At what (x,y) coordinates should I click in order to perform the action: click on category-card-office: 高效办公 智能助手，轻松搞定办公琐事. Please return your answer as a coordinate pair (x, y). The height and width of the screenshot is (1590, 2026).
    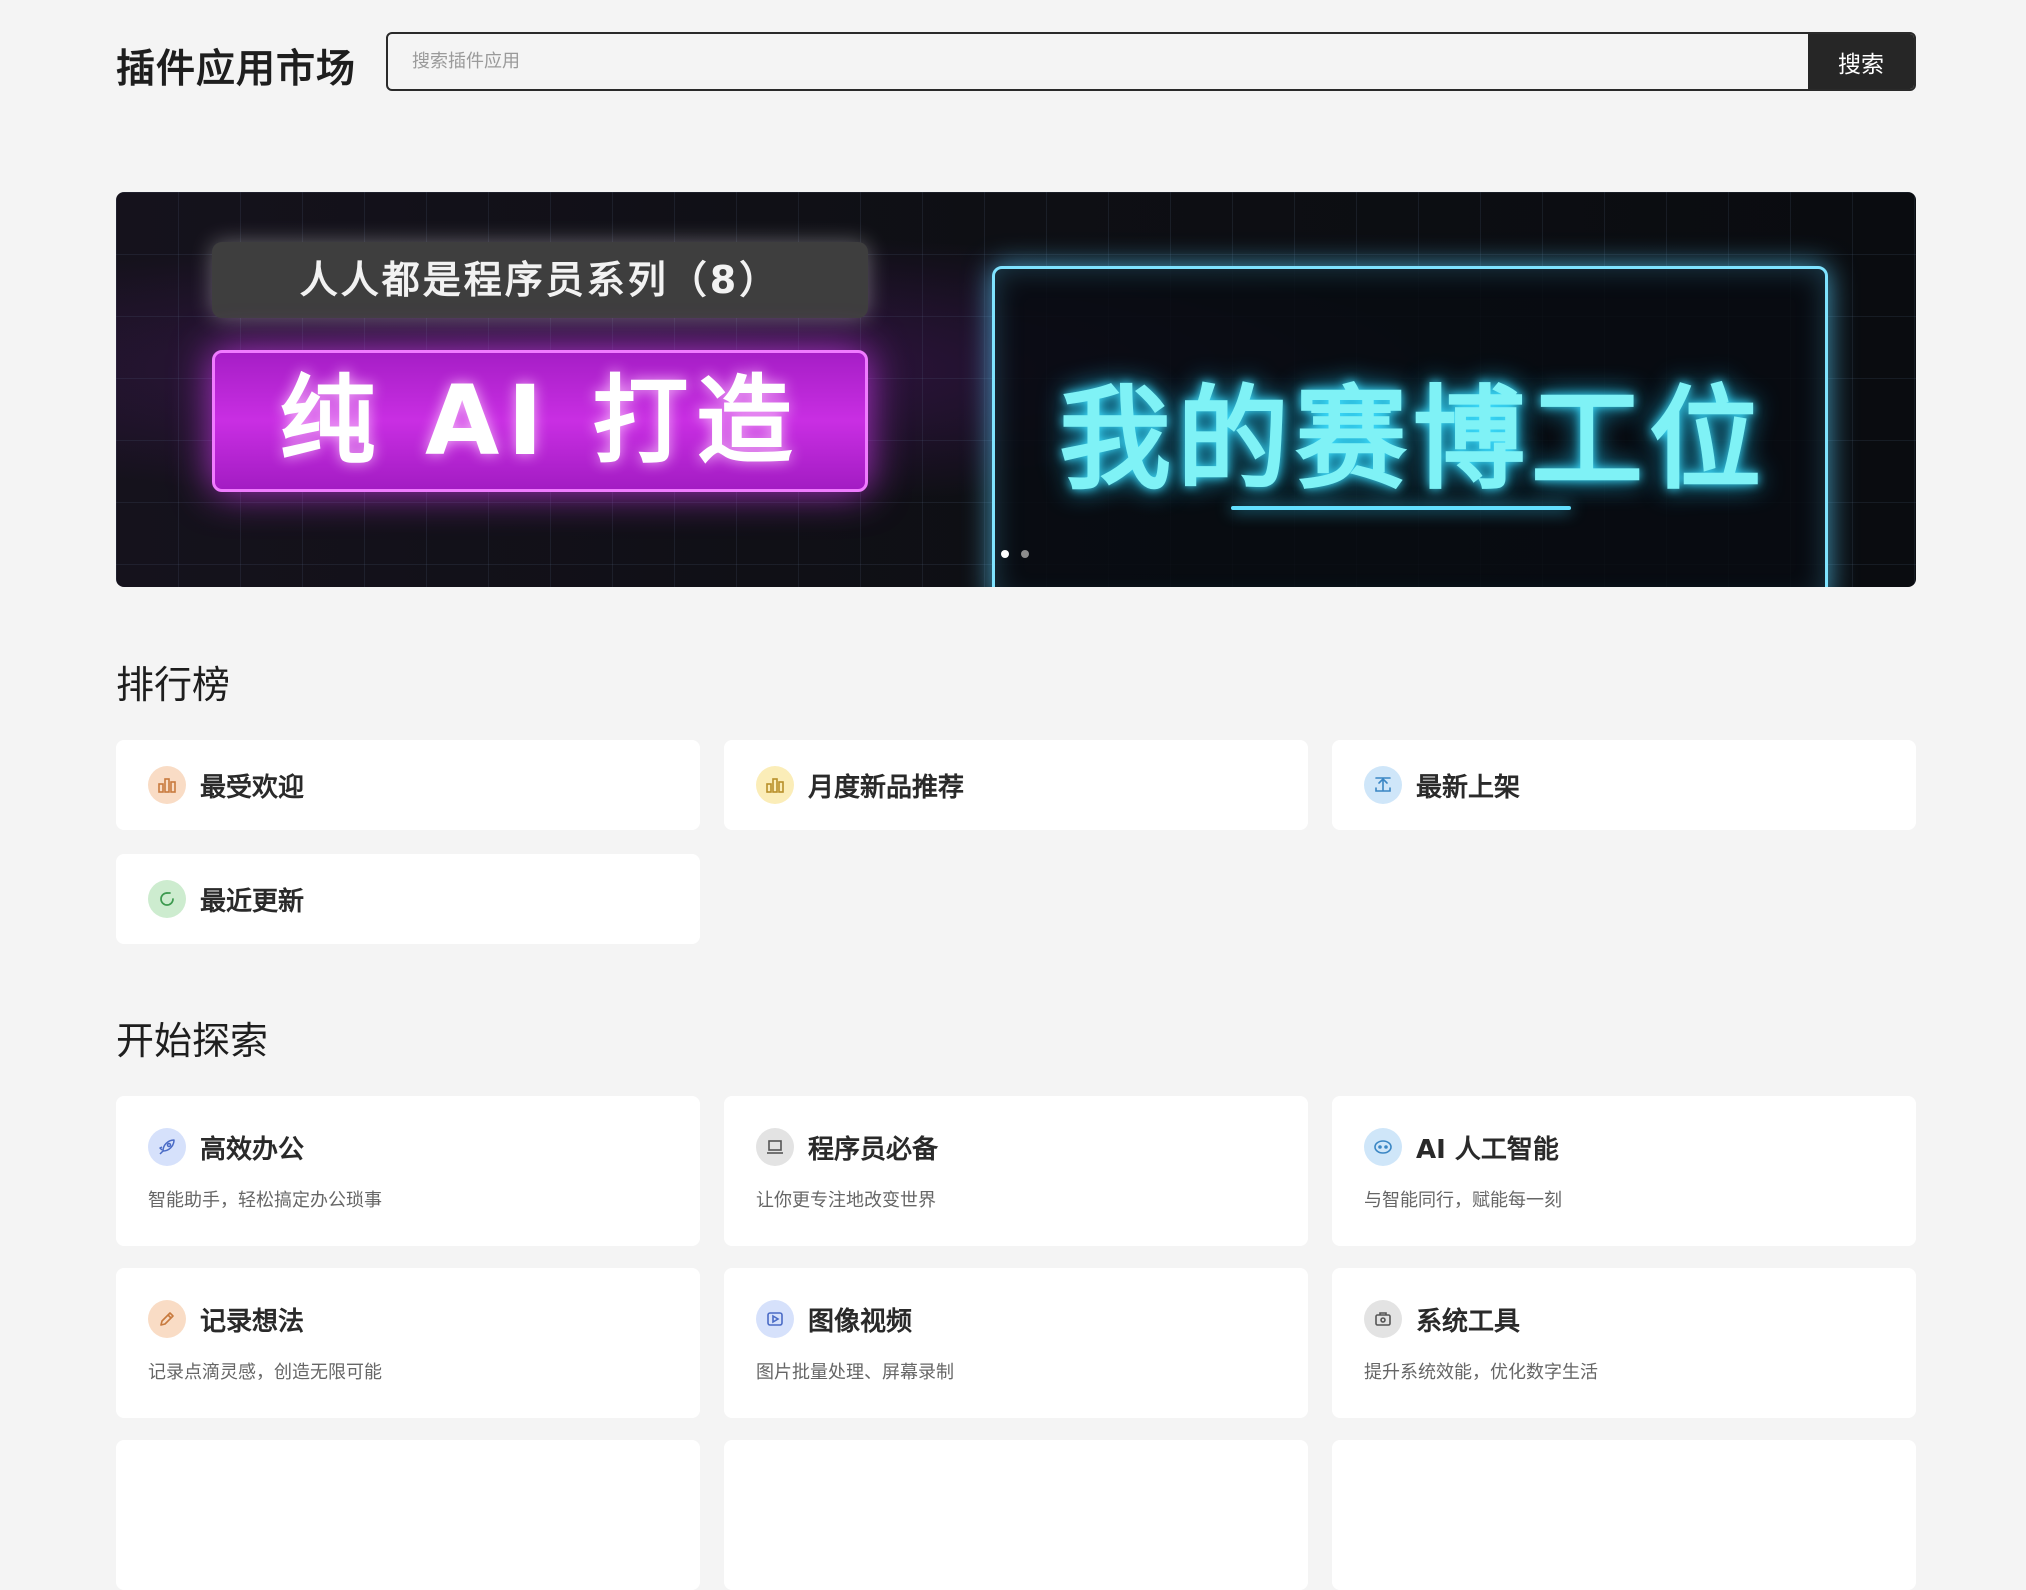
    Looking at the image, I should click on (408, 1171).